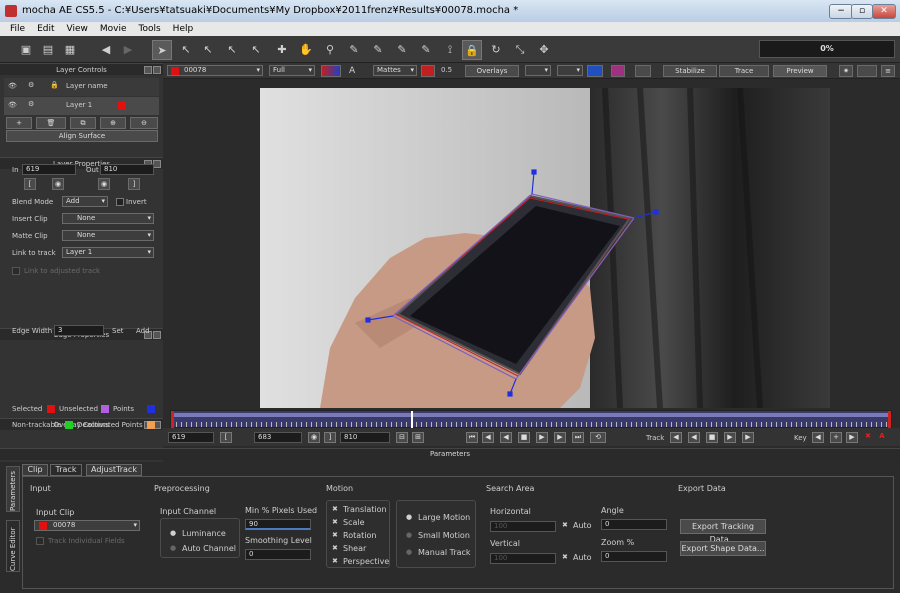 Image resolution: width=900 pixels, height=593 pixels. I want to click on delete-key-icon: ✖, so click(868, 437).